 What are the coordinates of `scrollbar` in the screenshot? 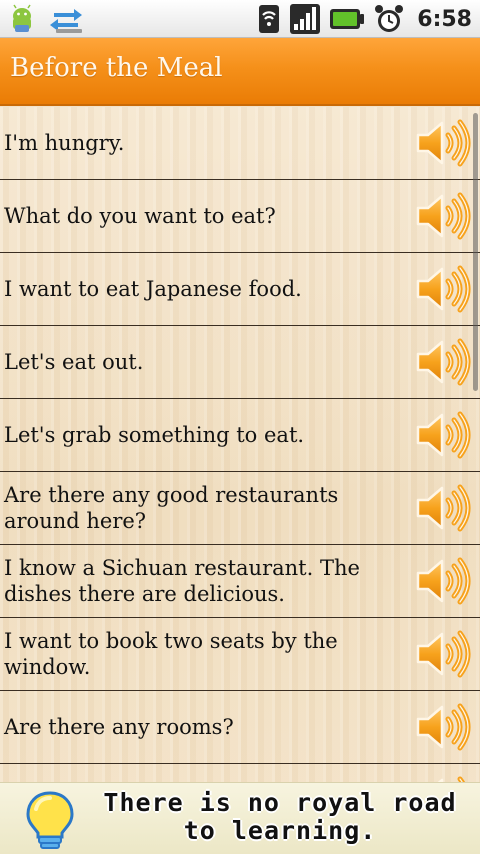 It's located at (475, 252).